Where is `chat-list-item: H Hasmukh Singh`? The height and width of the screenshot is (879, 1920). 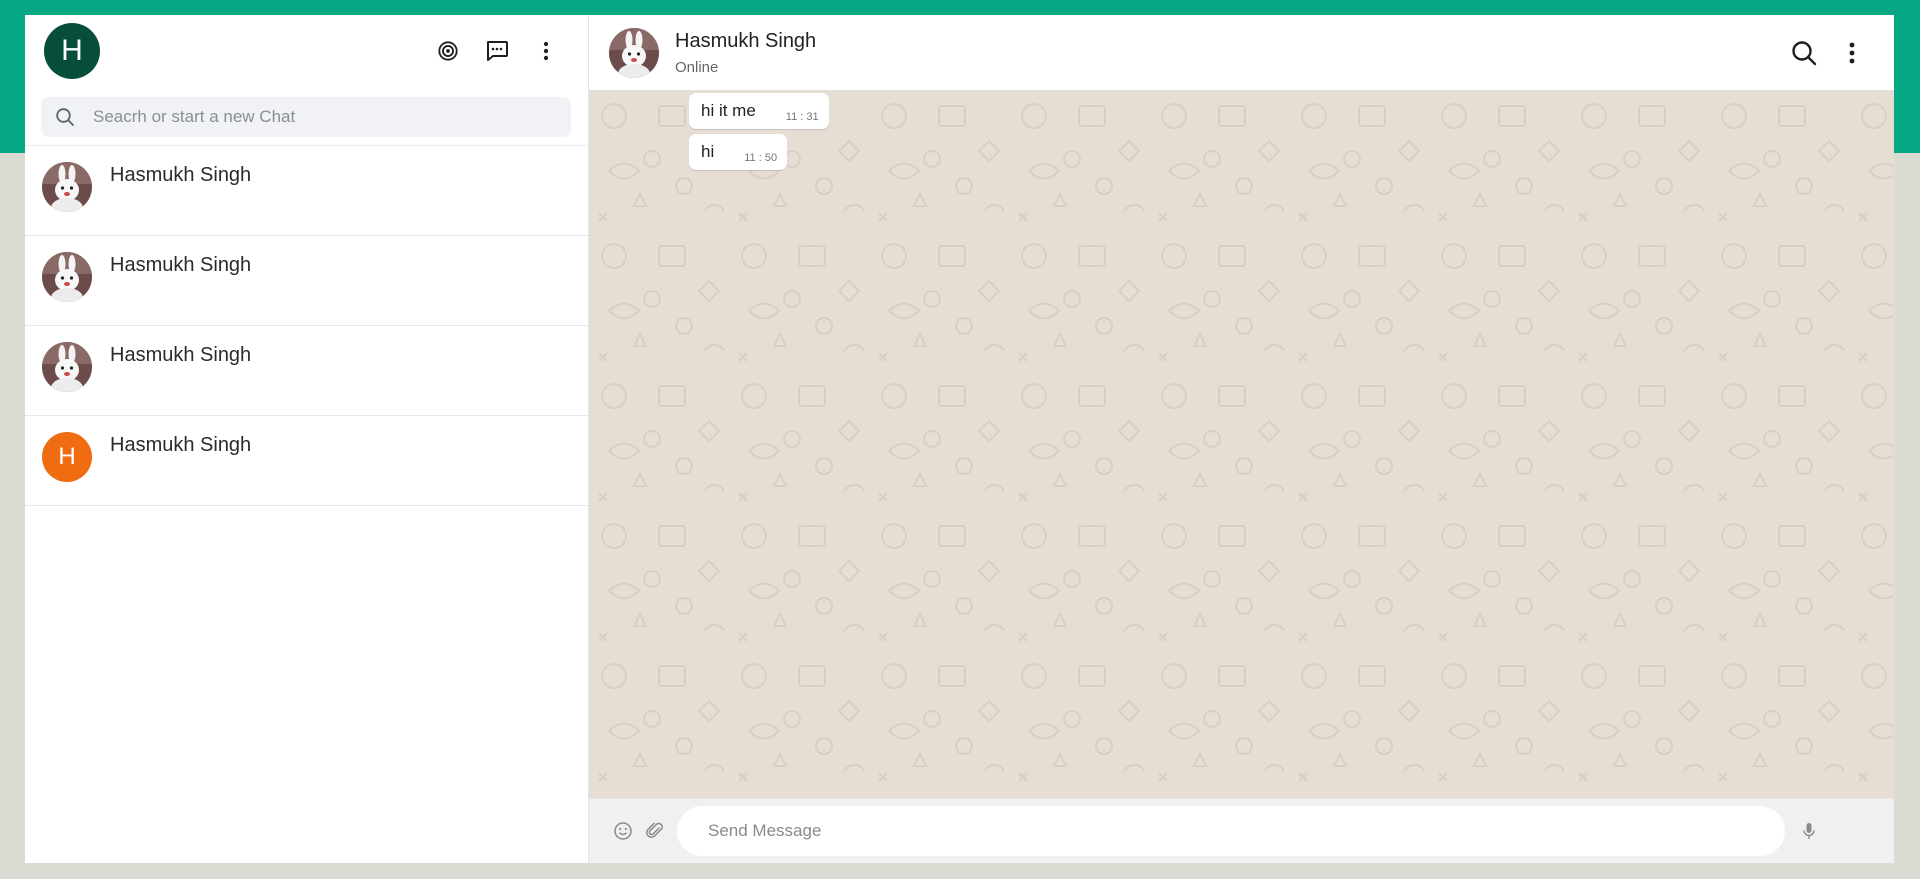 chat-list-item: H Hasmukh Singh is located at coordinates (306, 461).